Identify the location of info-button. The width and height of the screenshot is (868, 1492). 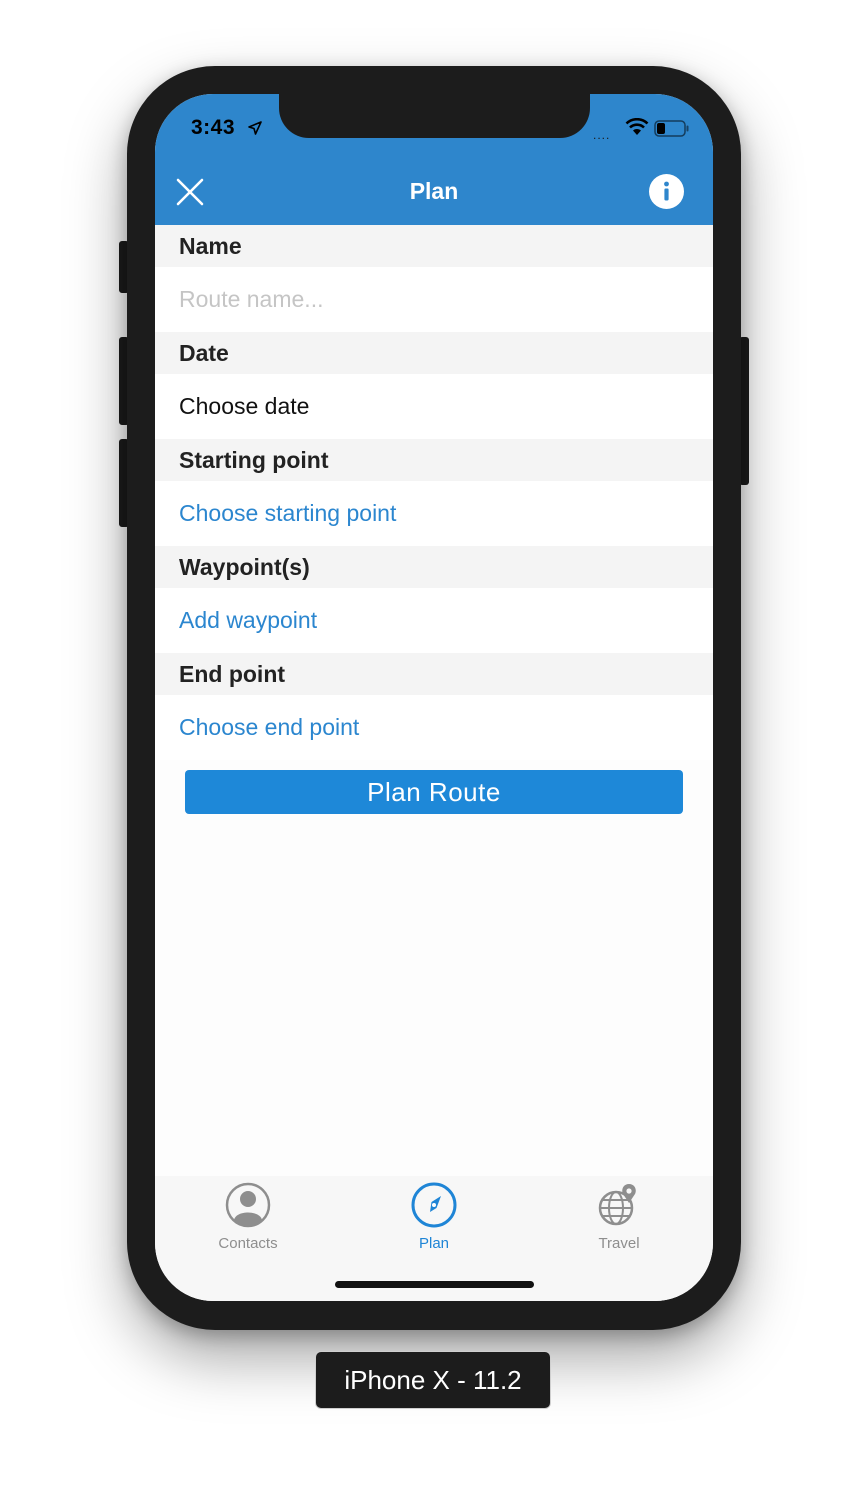
(666, 191).